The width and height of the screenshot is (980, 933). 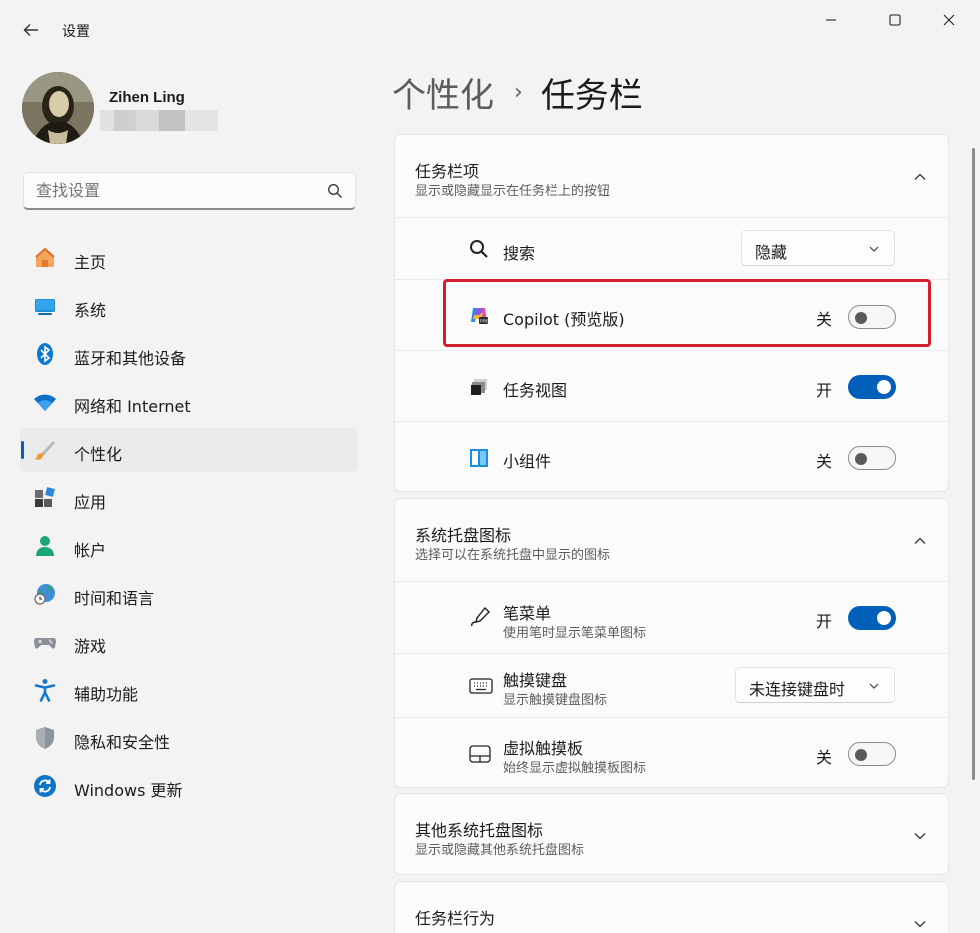 I want to click on title-bar: 设置, so click(x=490, y=30).